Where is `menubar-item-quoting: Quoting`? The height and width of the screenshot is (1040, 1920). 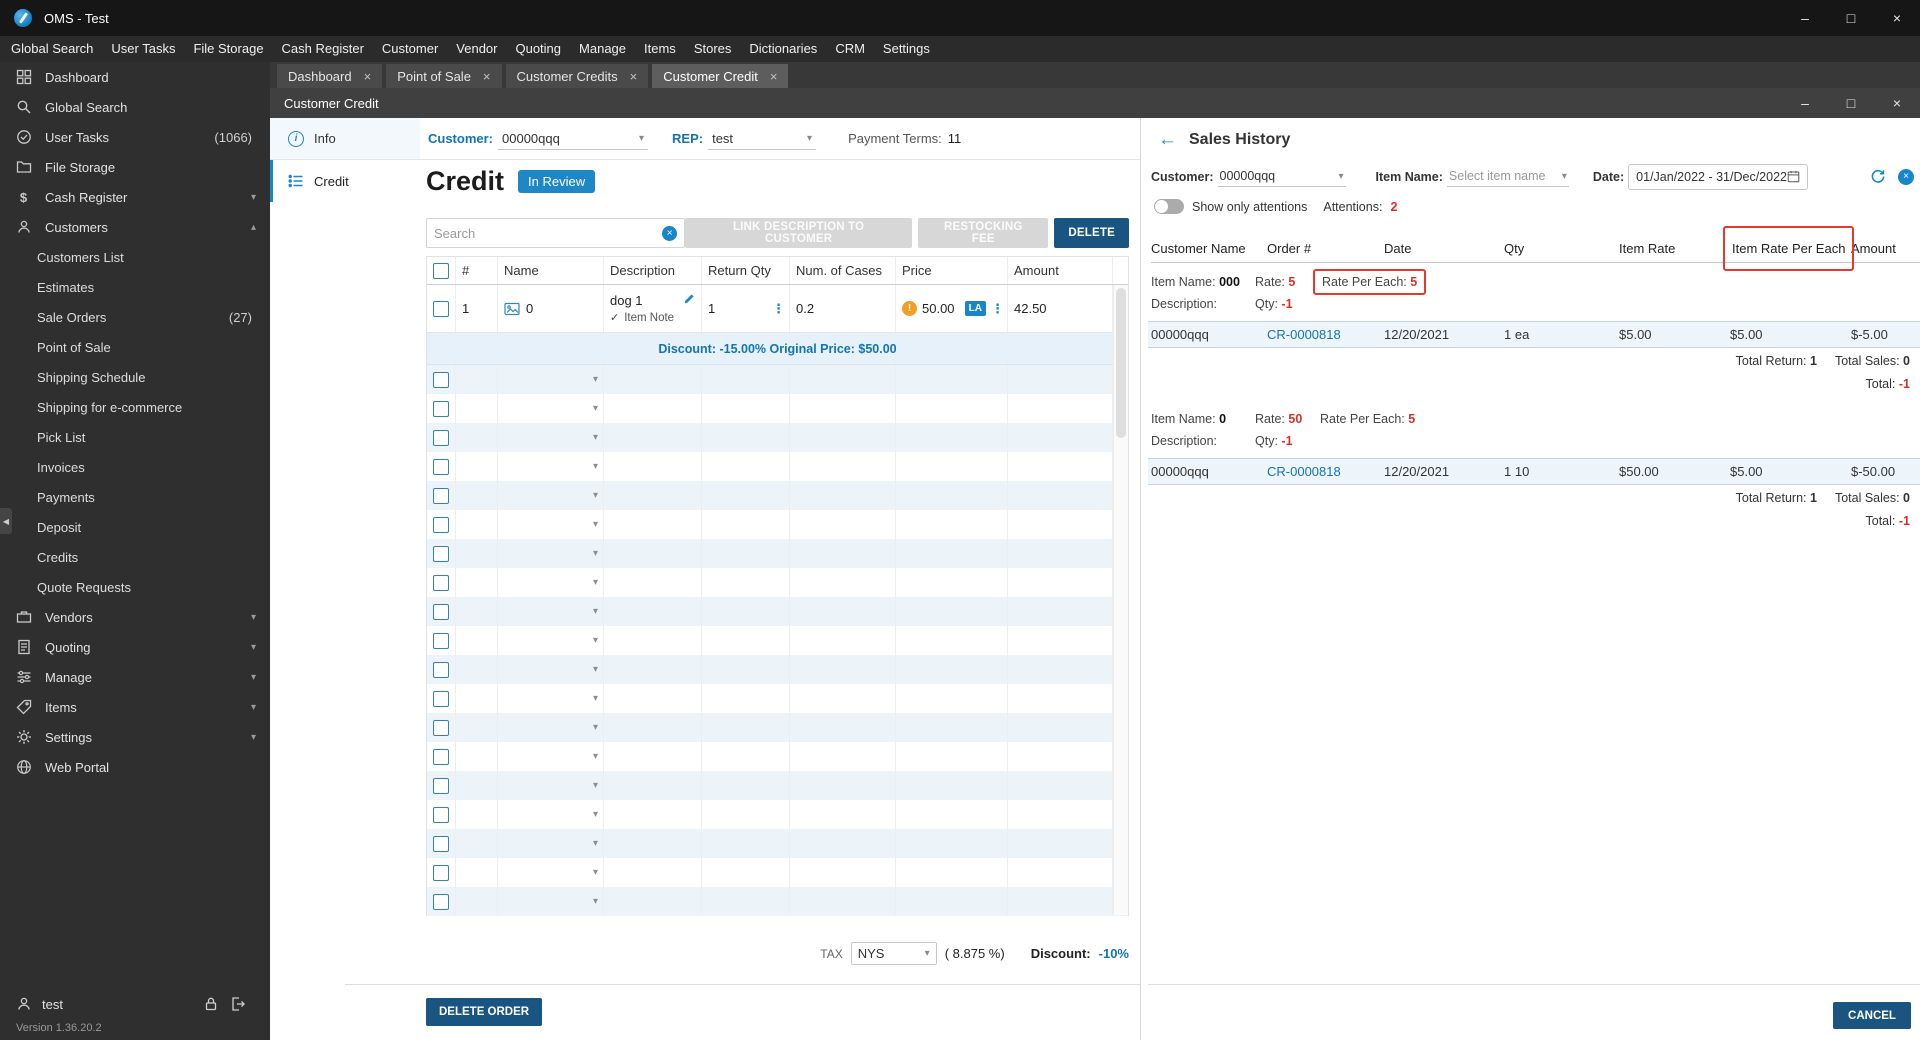 menubar-item-quoting: Quoting is located at coordinates (538, 49).